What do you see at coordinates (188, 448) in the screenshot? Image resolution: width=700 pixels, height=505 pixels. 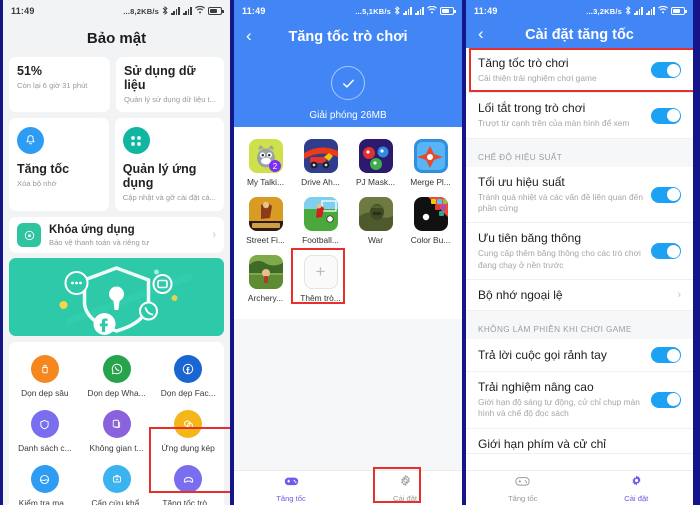 I see `tool-label: Ứng dụng kép` at bounding box center [188, 448].